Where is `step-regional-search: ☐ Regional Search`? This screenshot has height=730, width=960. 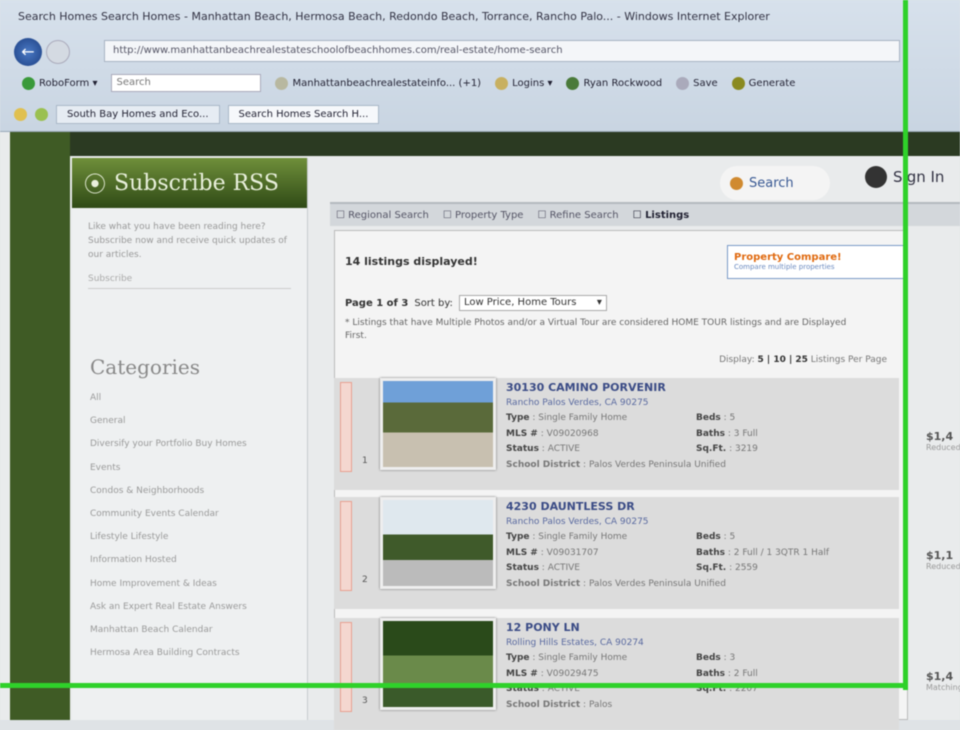 step-regional-search: ☐ Regional Search is located at coordinates (382, 215).